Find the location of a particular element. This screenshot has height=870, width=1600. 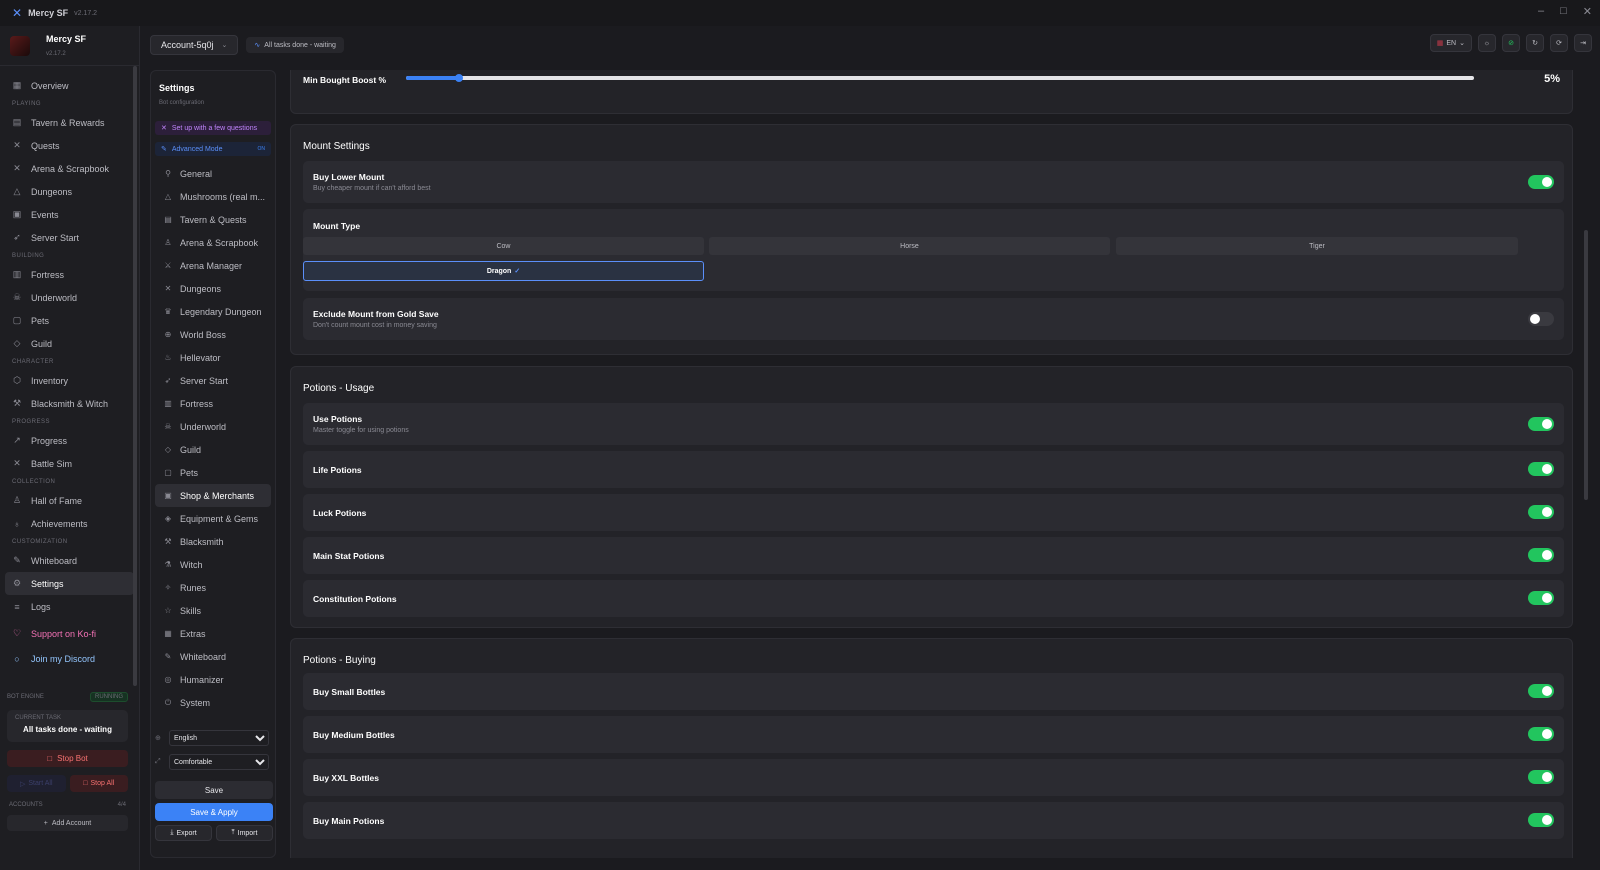

sidebar-item-server-start: ➶ Server Start is located at coordinates (69, 237).